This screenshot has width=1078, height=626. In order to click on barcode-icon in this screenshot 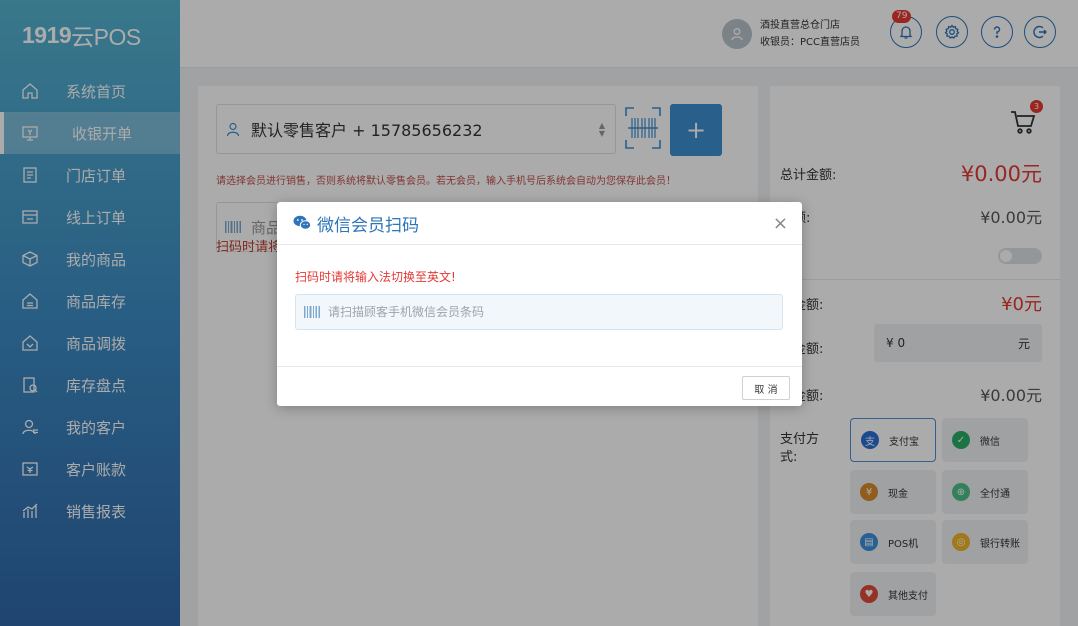, I will do `click(312, 312)`.